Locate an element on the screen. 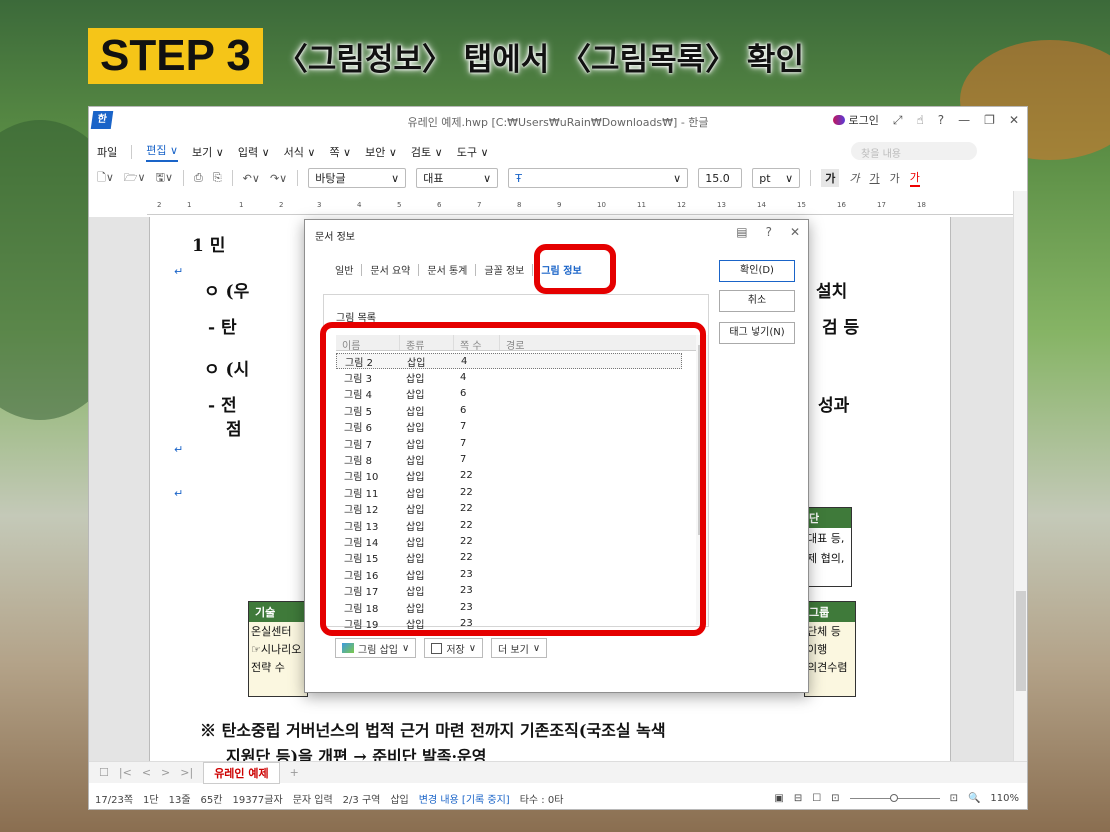  menu-tools: 도구 ∨ is located at coordinates (473, 152).